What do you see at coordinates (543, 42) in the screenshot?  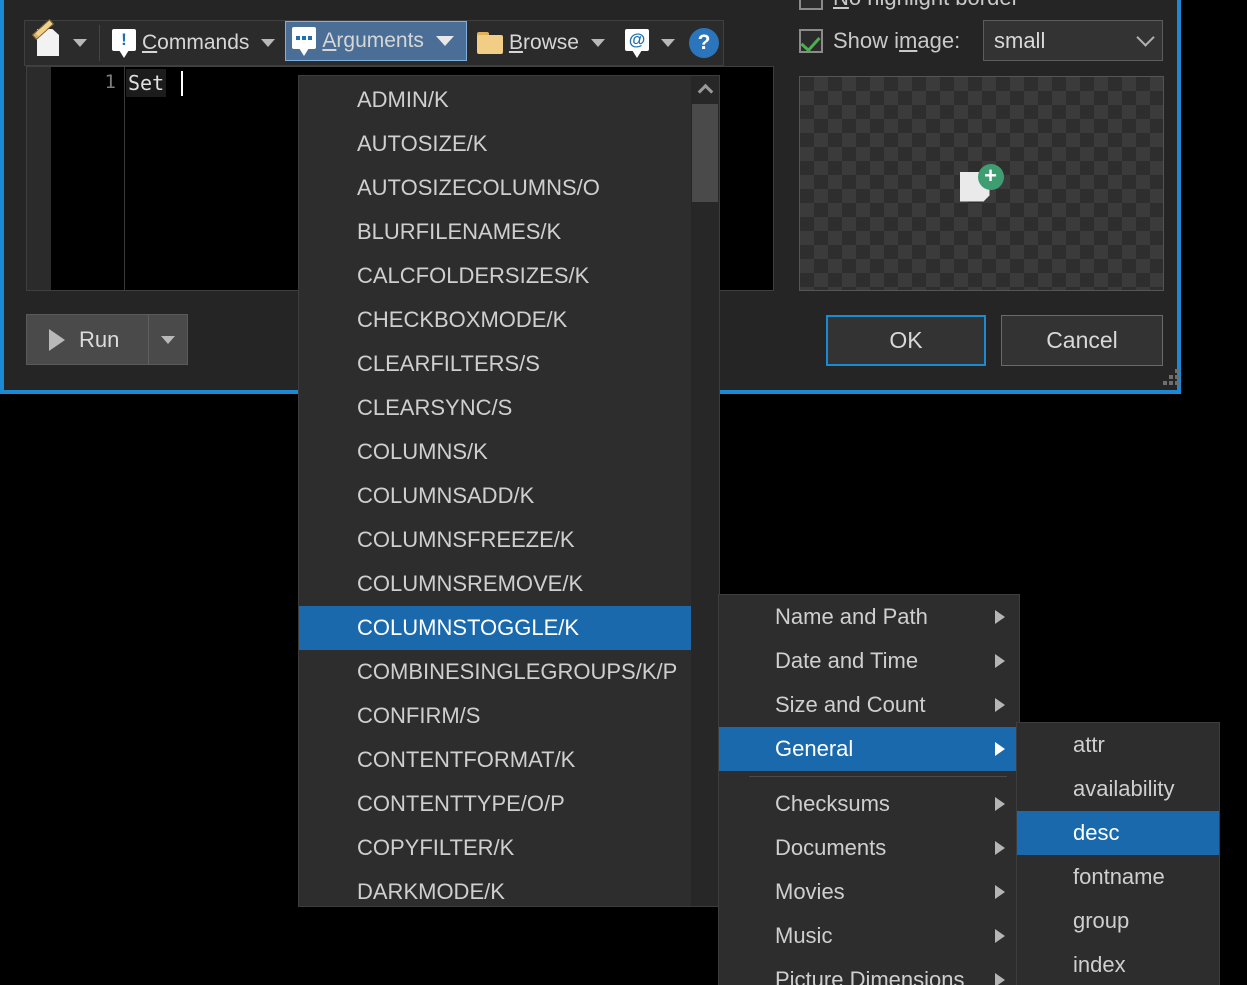 I see `browse-button-label: Browse` at bounding box center [543, 42].